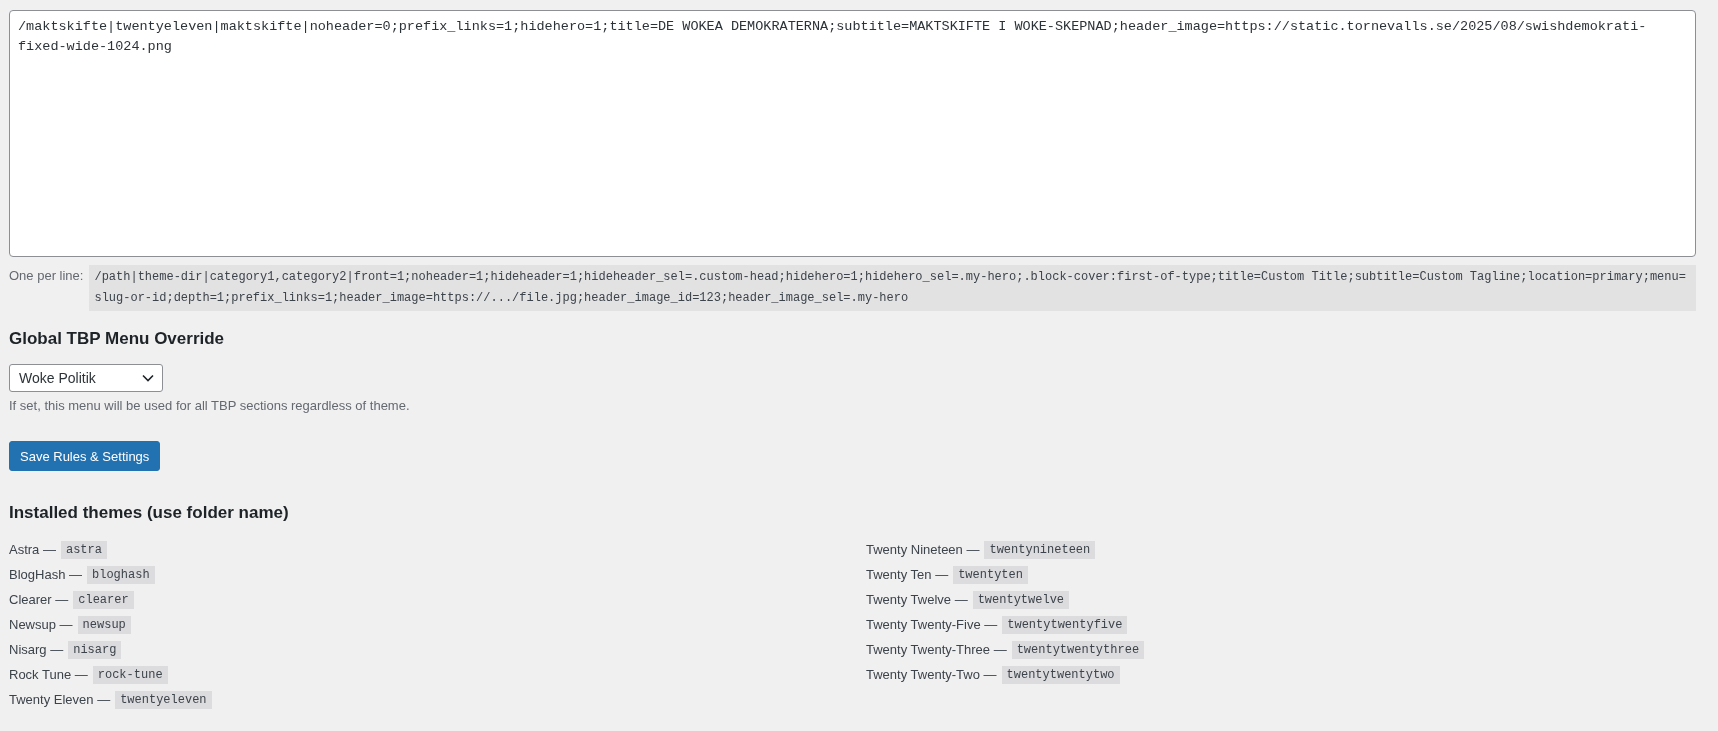  What do you see at coordinates (95, 649) in the screenshot?
I see `theme-folder: nisarg` at bounding box center [95, 649].